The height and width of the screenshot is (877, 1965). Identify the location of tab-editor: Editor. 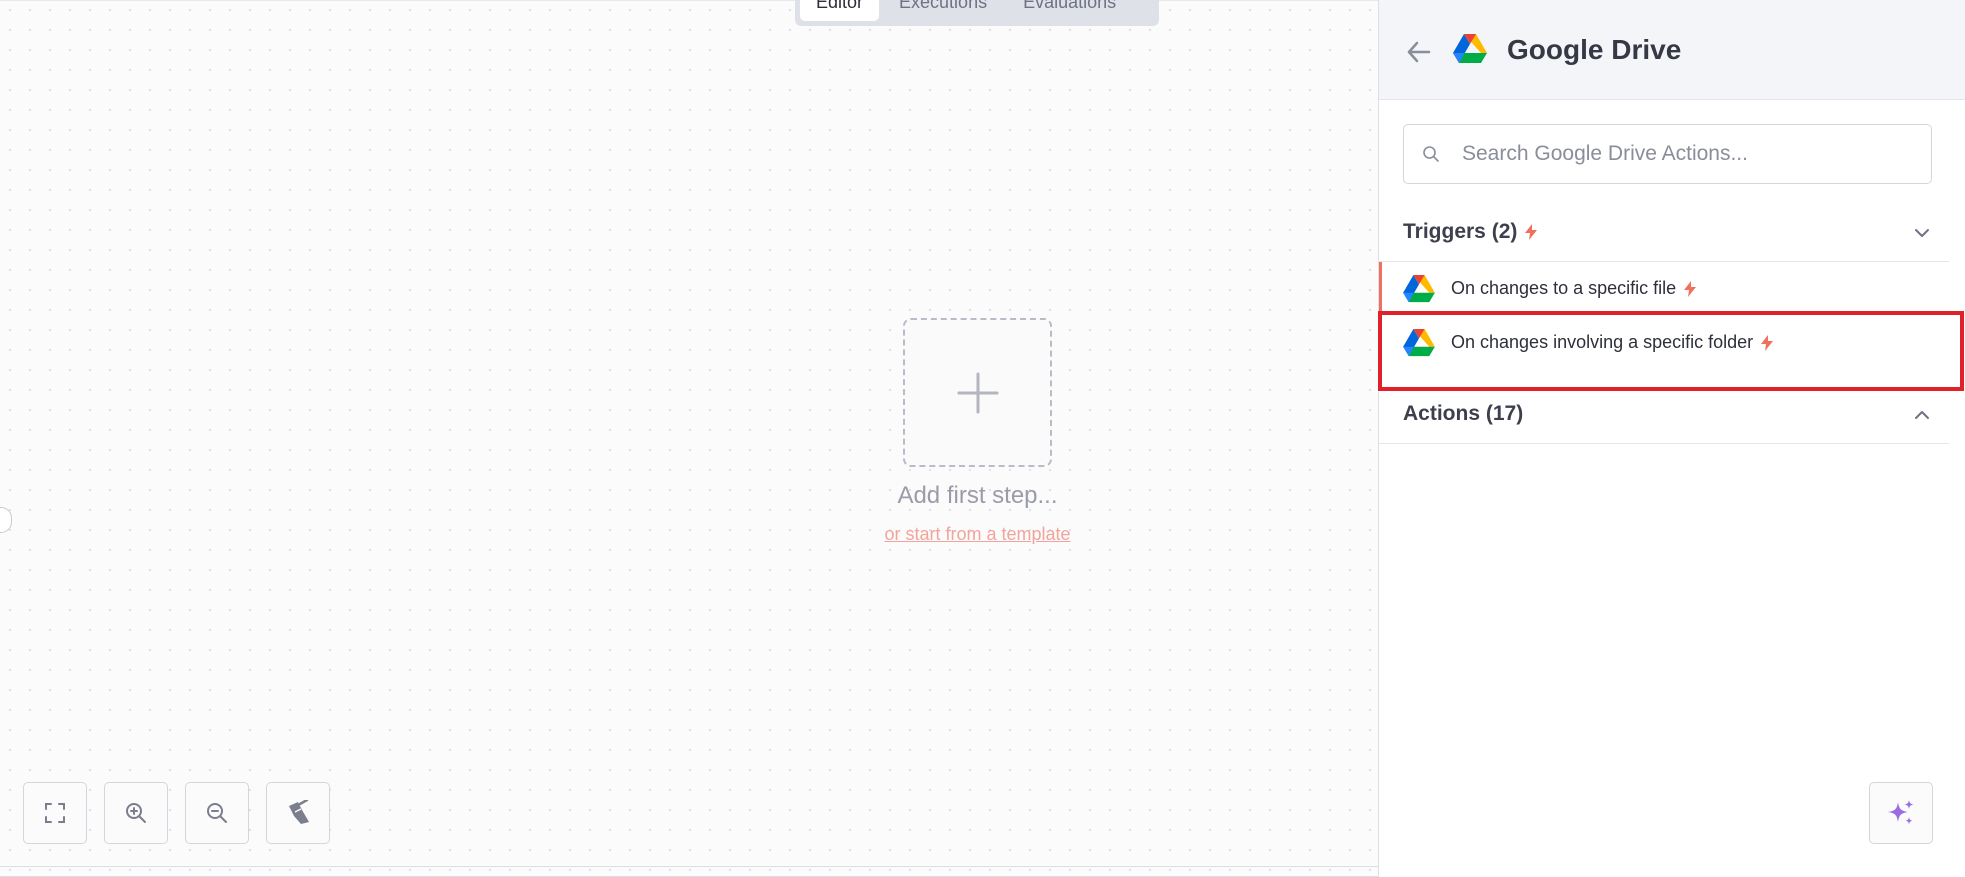
(840, 10).